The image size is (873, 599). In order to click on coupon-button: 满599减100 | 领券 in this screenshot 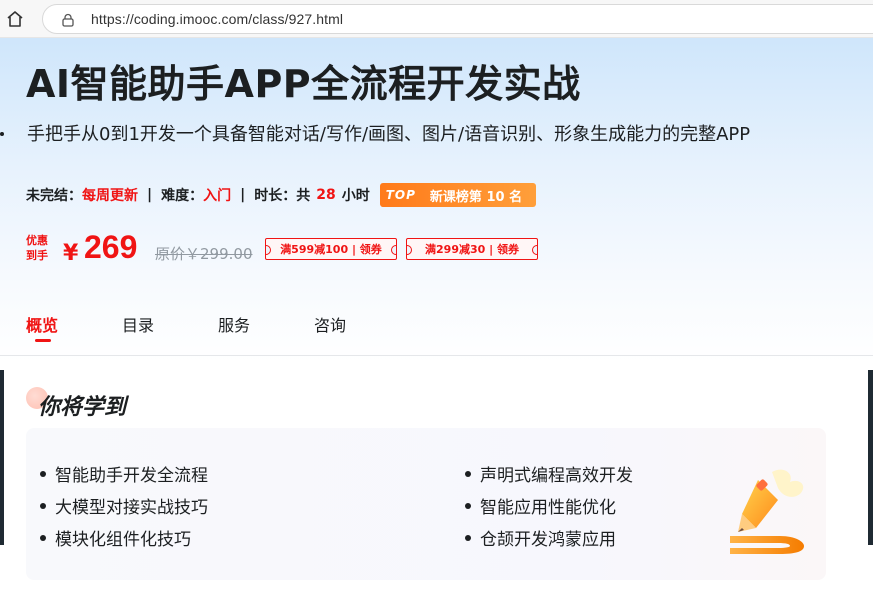, I will do `click(331, 249)`.